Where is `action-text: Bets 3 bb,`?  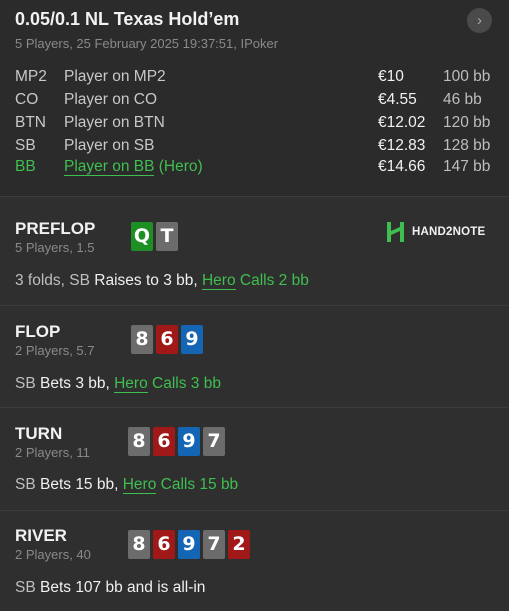
action-text: Bets 3 bb, is located at coordinates (75, 383).